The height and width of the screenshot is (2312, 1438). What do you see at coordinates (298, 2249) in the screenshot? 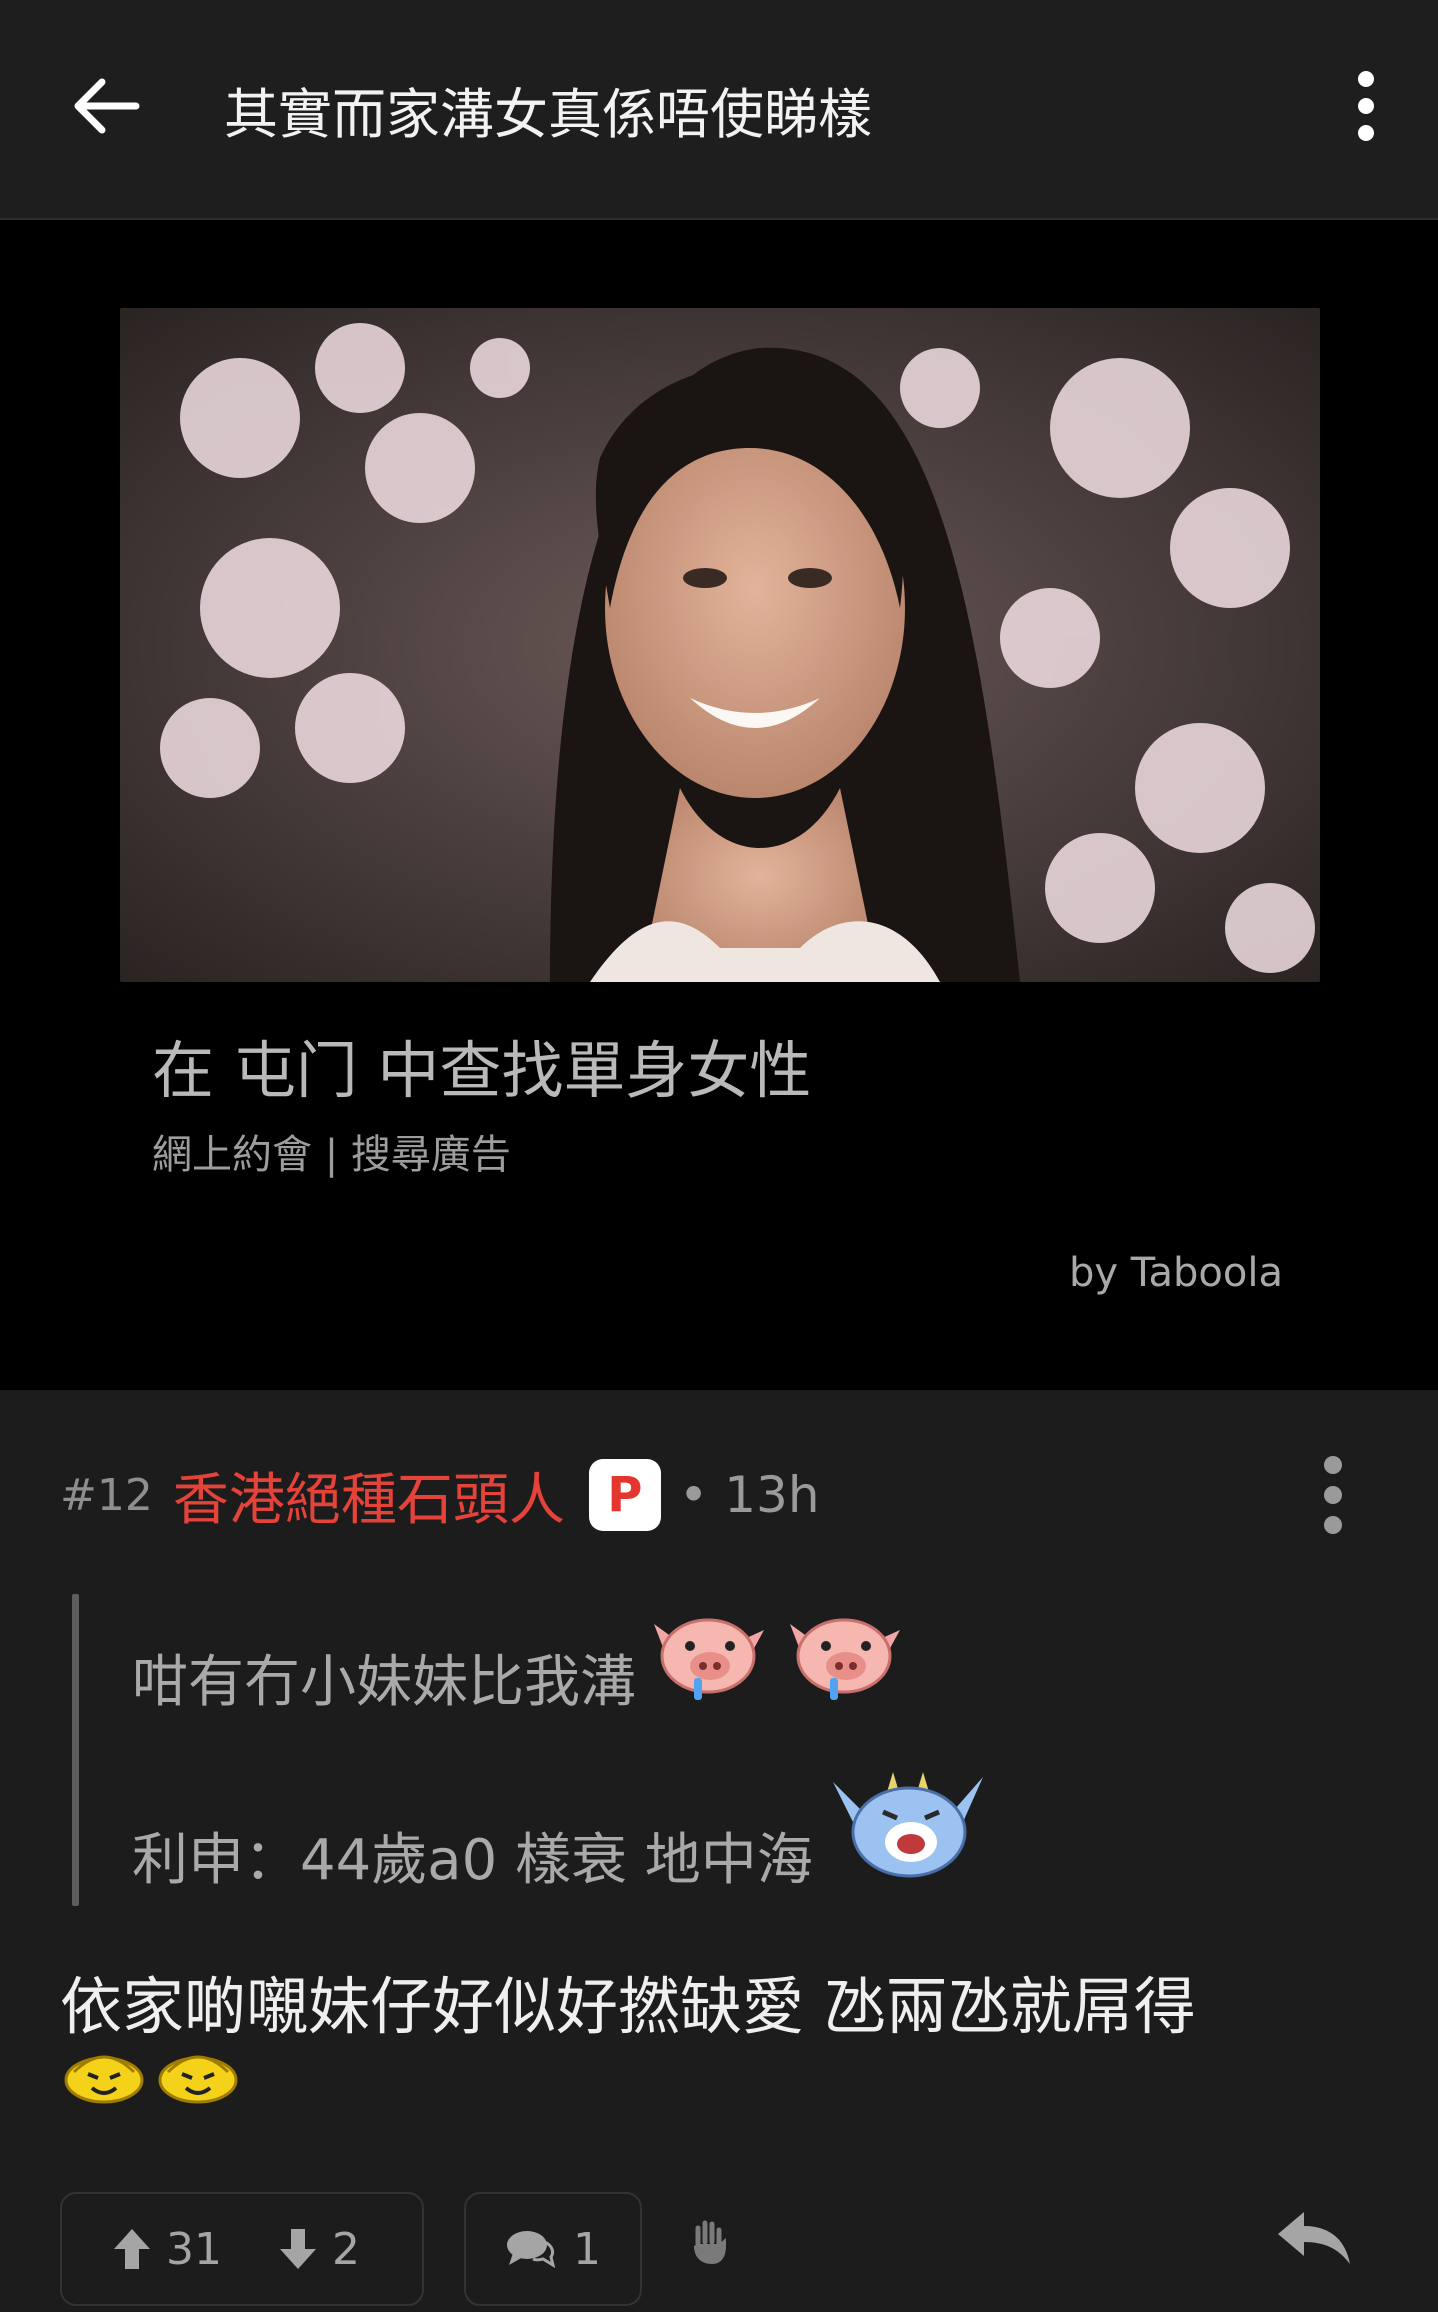
I see `downvote-arrow-icon` at bounding box center [298, 2249].